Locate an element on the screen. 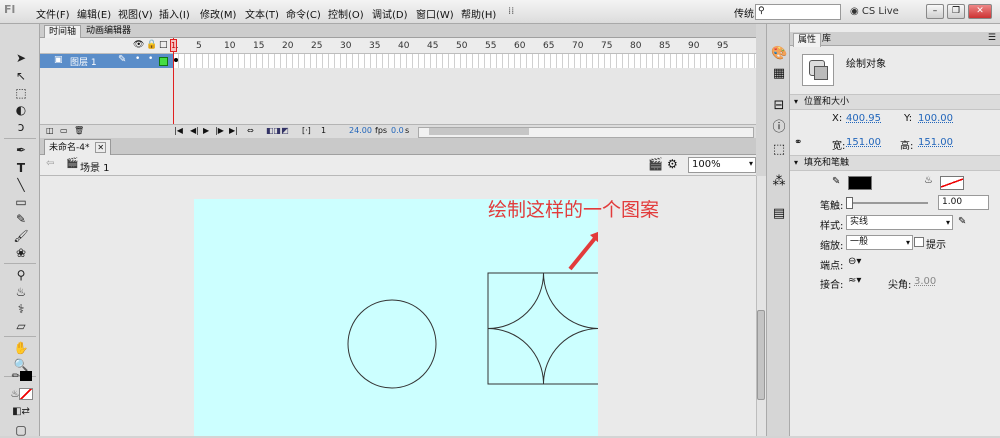  timeline-hscroll is located at coordinates (586, 132).